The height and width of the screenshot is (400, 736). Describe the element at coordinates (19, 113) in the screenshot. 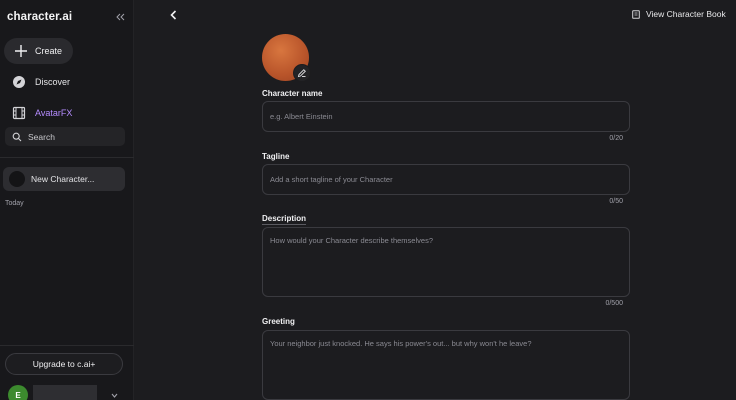

I see `film-icon` at that location.